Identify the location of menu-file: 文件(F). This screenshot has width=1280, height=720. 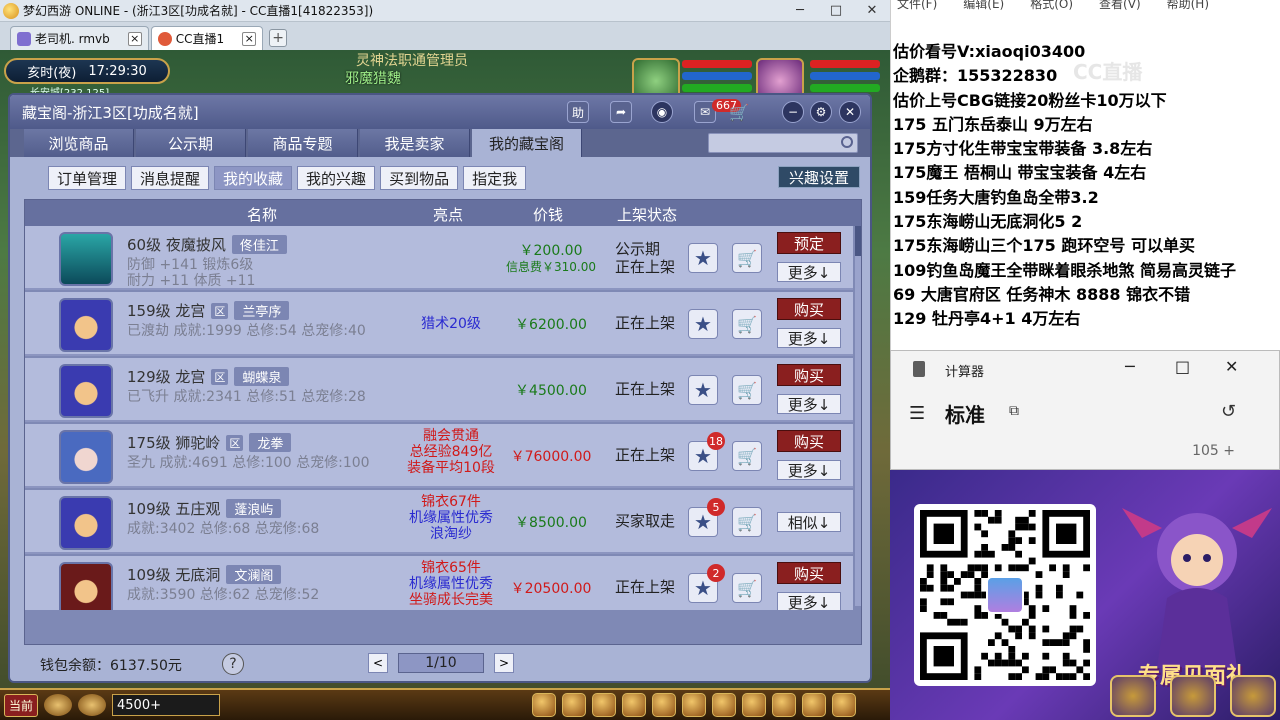
(917, 6).